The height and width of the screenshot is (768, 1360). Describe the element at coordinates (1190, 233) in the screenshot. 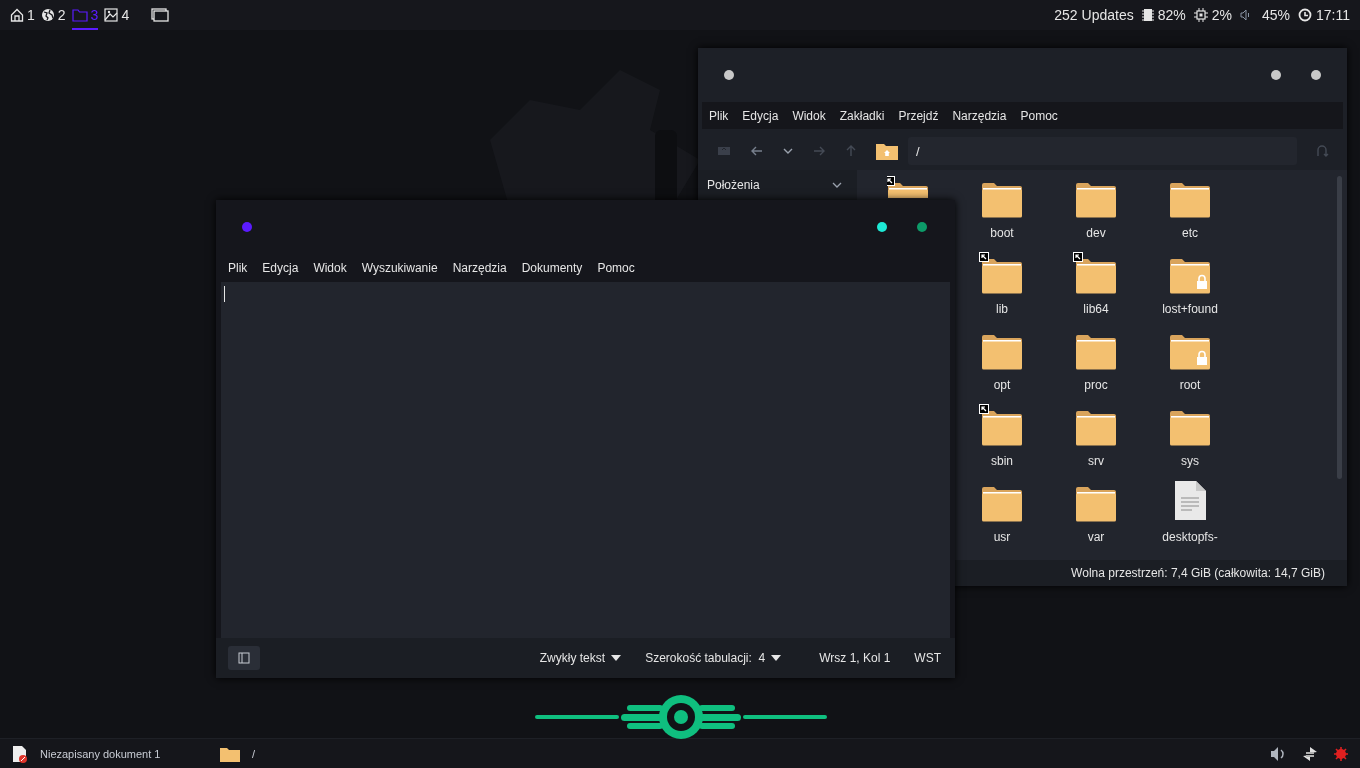

I see `file-name: etc` at that location.